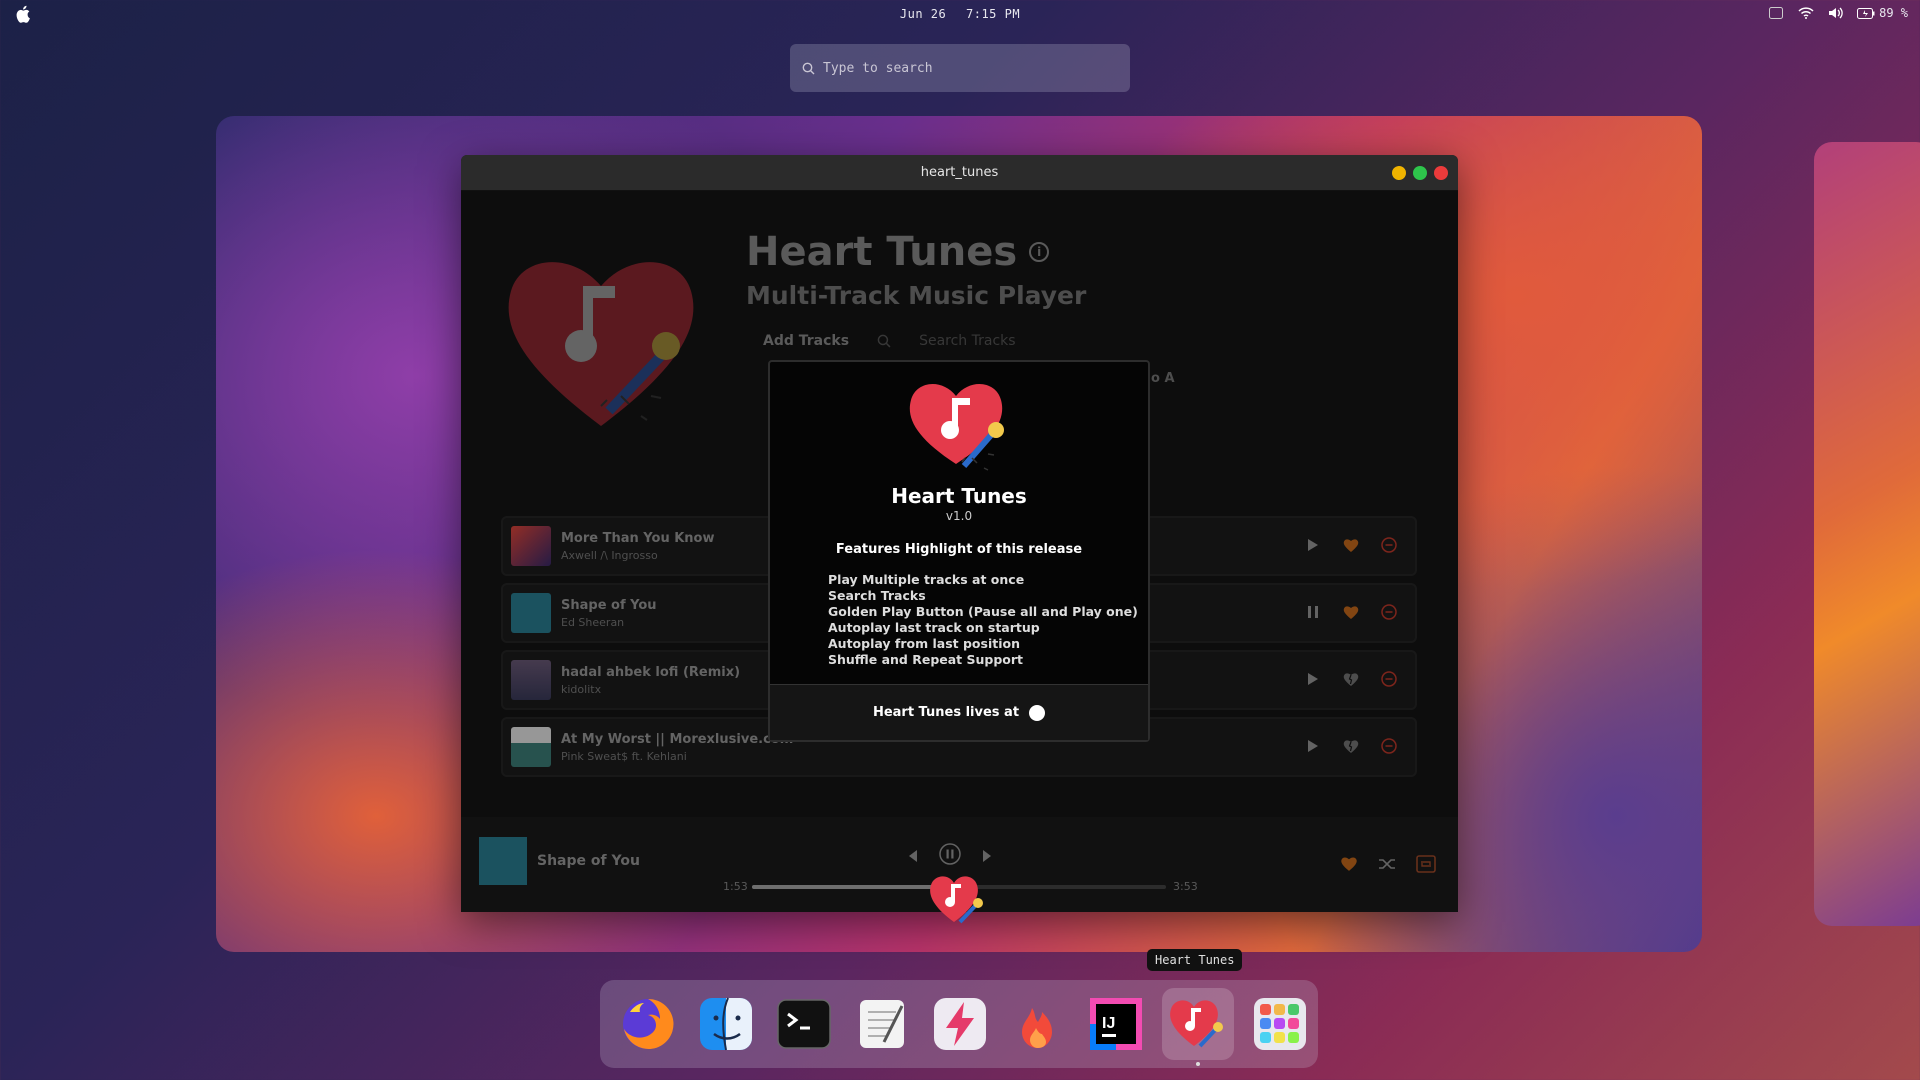 Image resolution: width=1920 pixels, height=1080 pixels. Describe the element at coordinates (1116, 1024) in the screenshot. I see `intellij-icon: IJ` at that location.